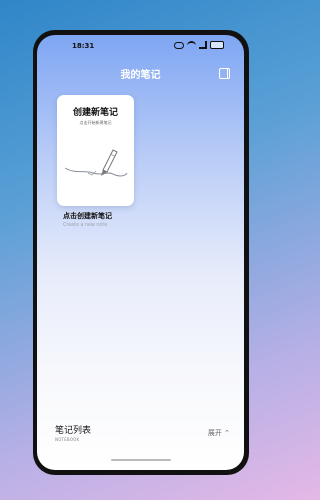 The width and height of the screenshot is (320, 500). I want to click on sidebar-icon, so click(224, 73).